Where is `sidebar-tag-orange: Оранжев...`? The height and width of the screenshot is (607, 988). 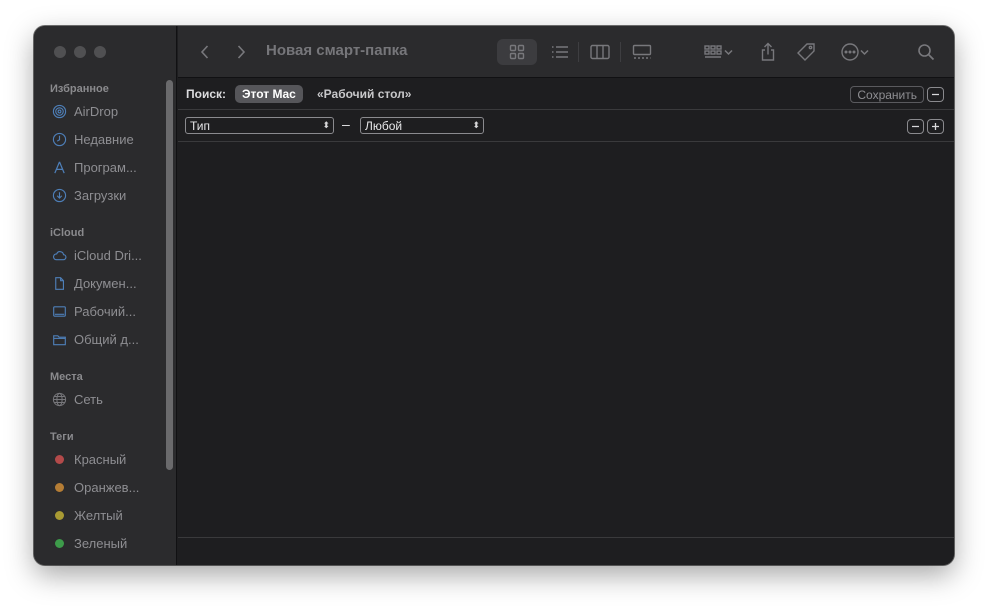 sidebar-tag-orange: Оранжев... is located at coordinates (108, 487).